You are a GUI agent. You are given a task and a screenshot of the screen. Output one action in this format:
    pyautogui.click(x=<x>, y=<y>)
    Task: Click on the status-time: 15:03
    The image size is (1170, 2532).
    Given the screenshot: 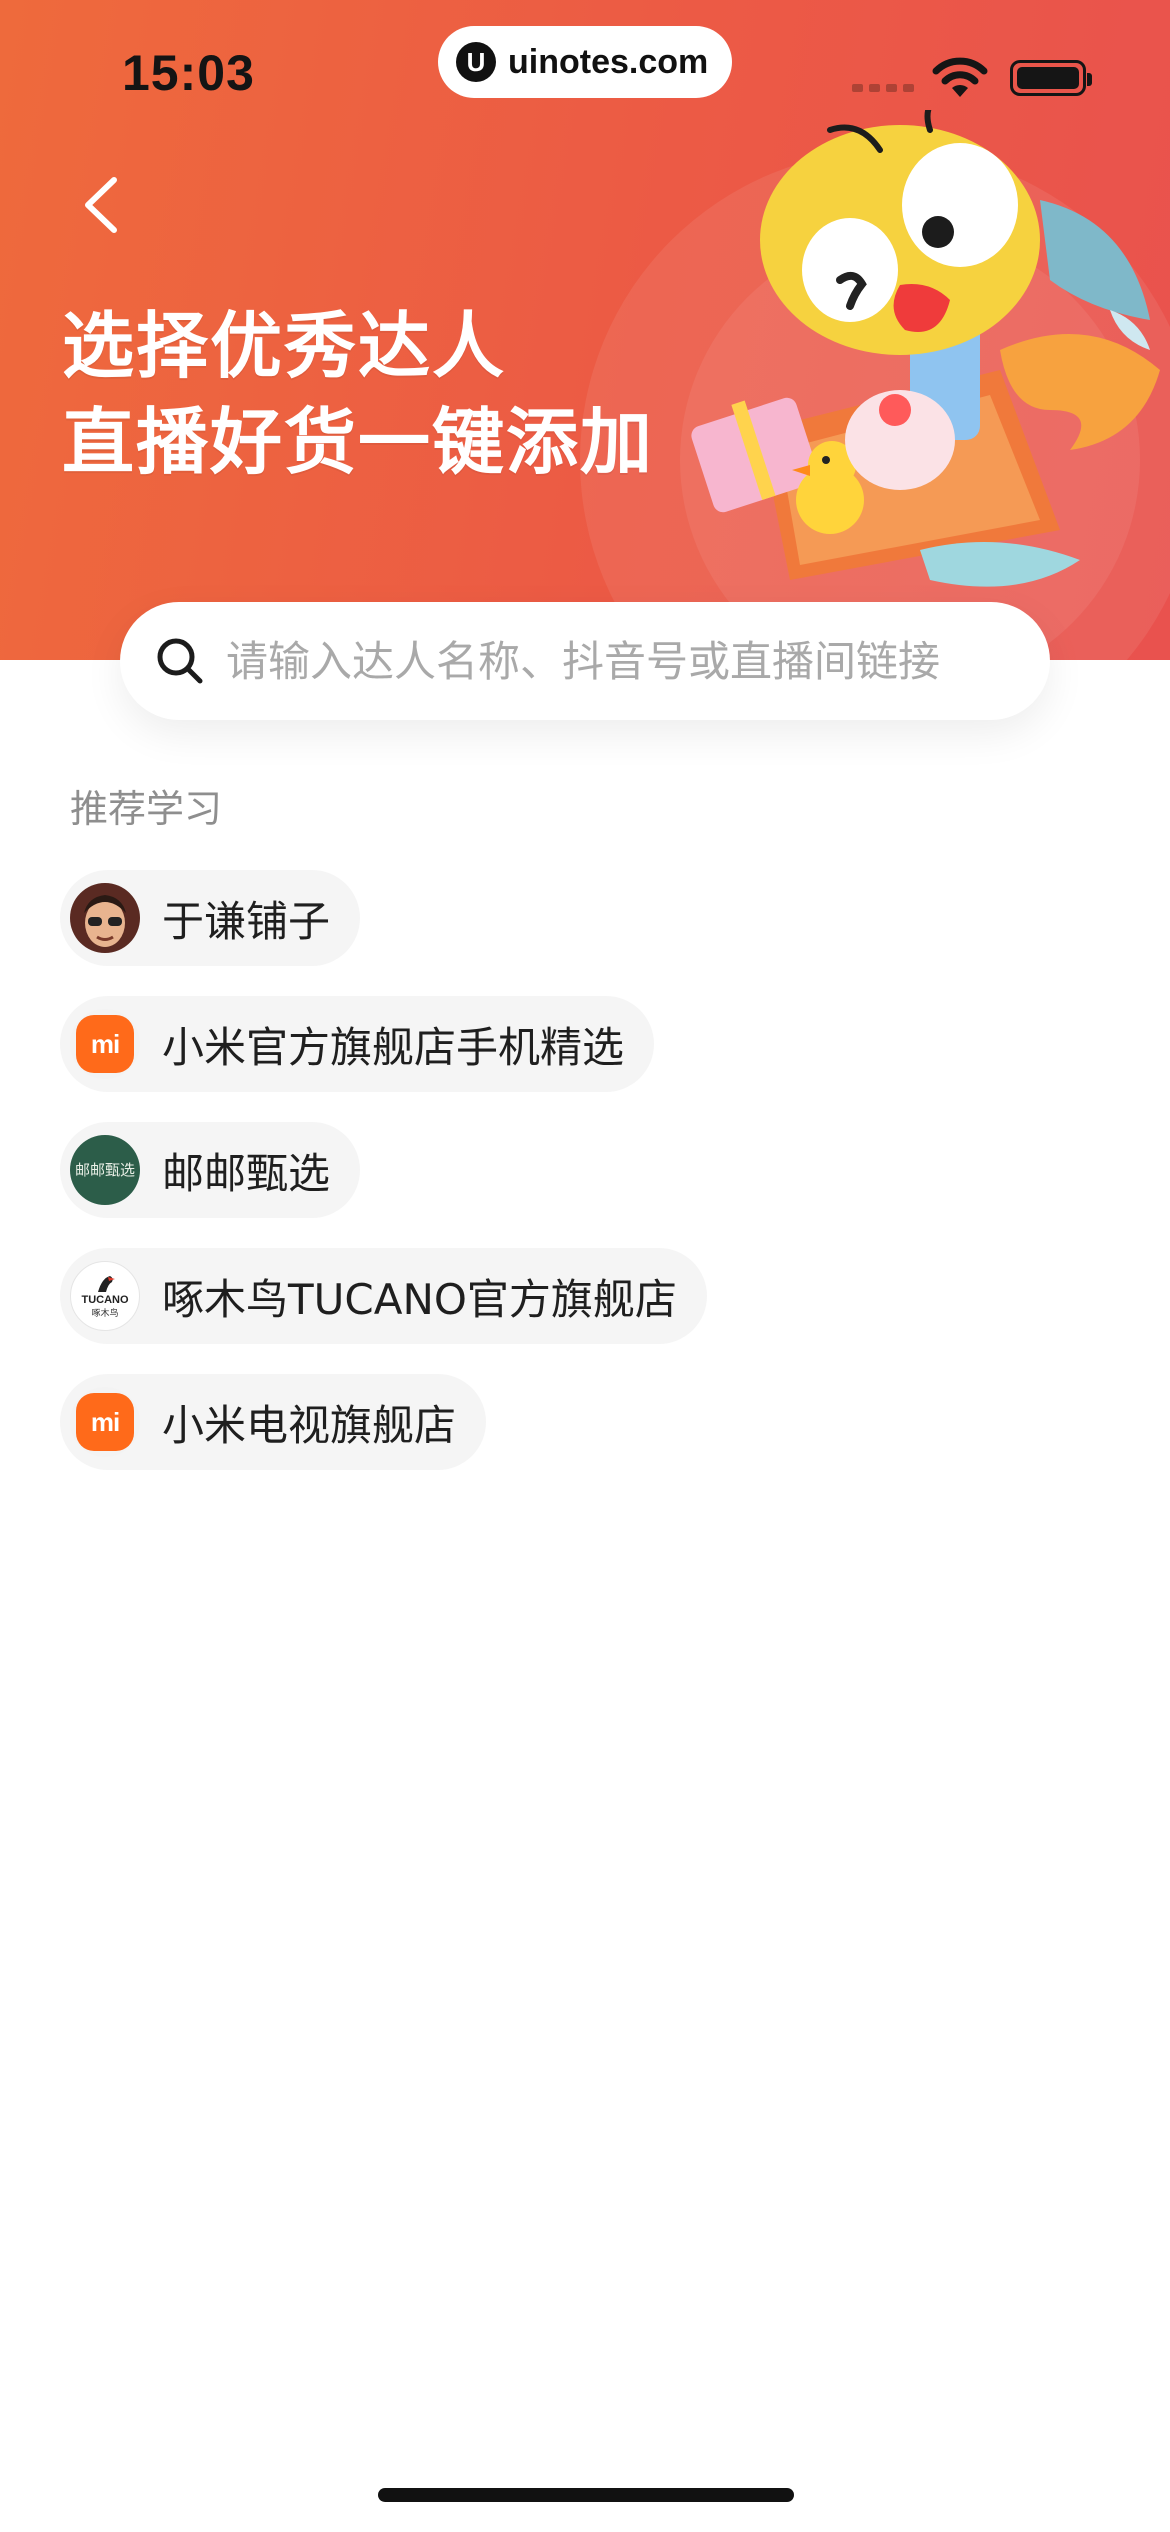 What is the action you would take?
    pyautogui.click(x=188, y=73)
    